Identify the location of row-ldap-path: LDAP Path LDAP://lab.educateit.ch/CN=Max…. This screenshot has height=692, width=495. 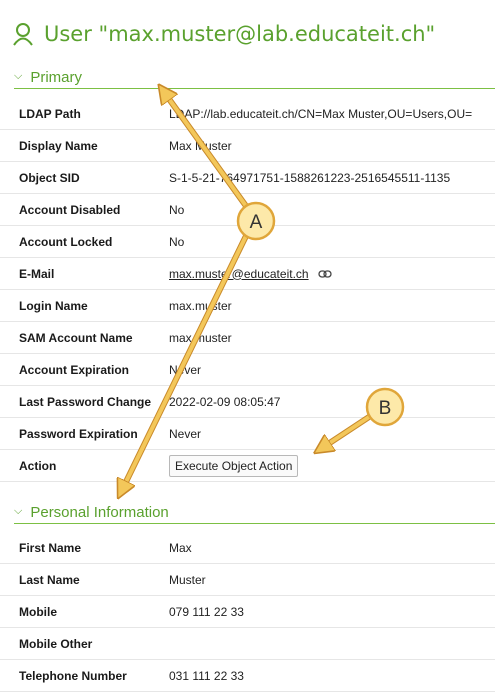
(247, 114).